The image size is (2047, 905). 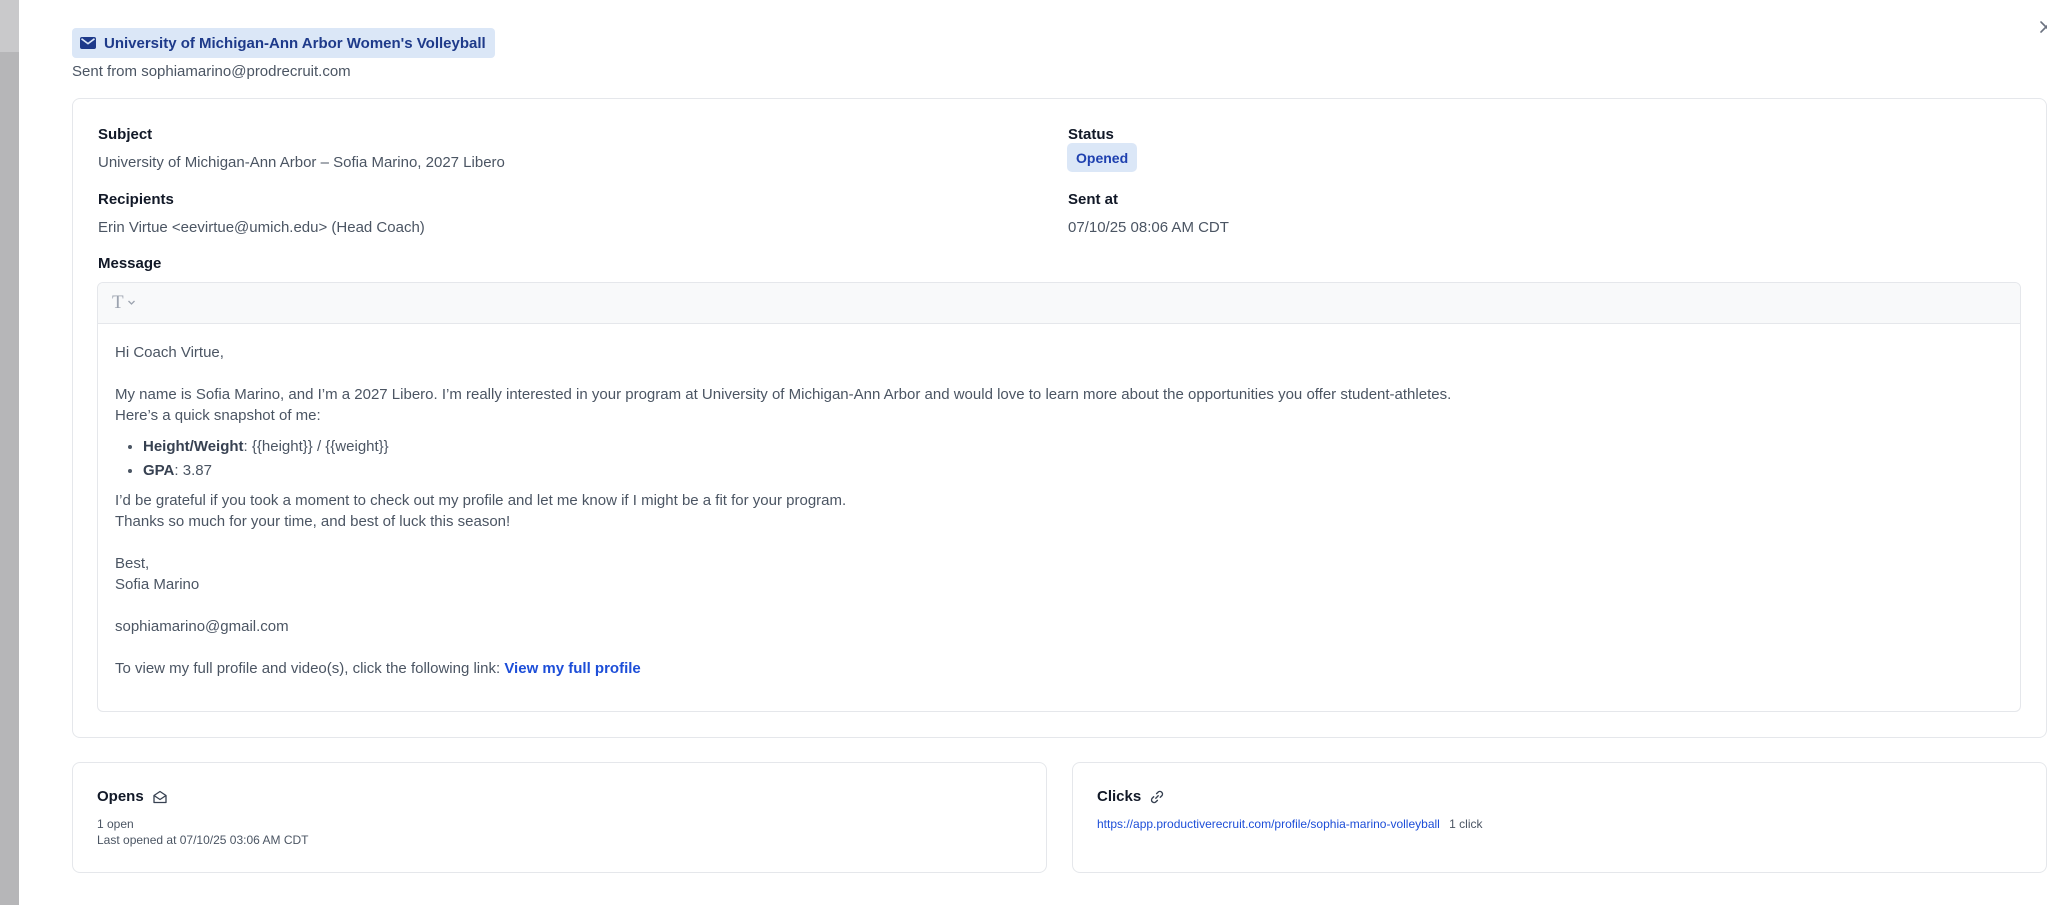 I want to click on text-format-dropdown: T, so click(x=124, y=303).